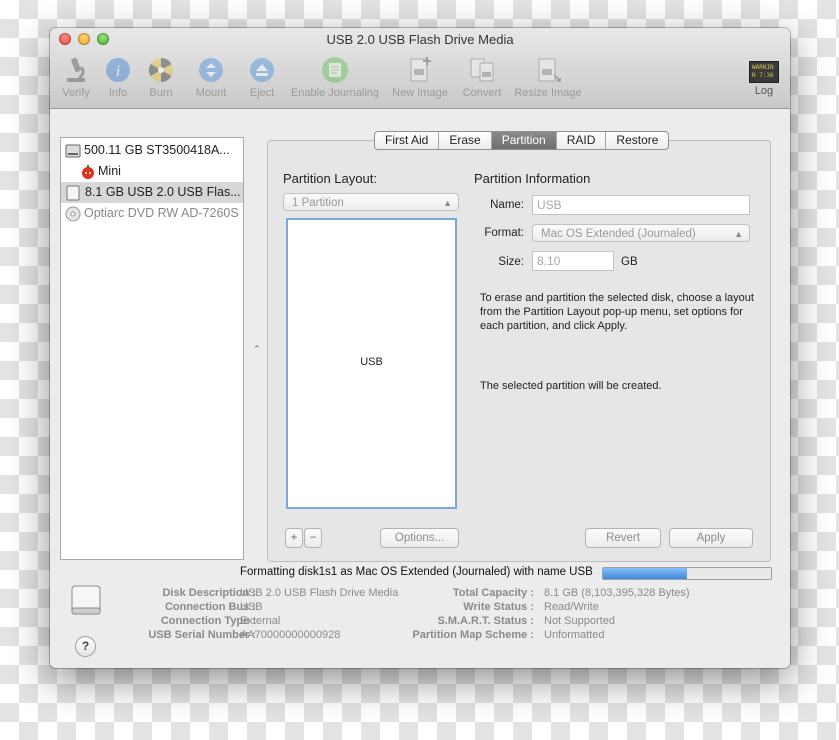 Image resolution: width=839 pixels, height=740 pixels. Describe the element at coordinates (711, 538) in the screenshot. I see `apply-button: Apply` at that location.